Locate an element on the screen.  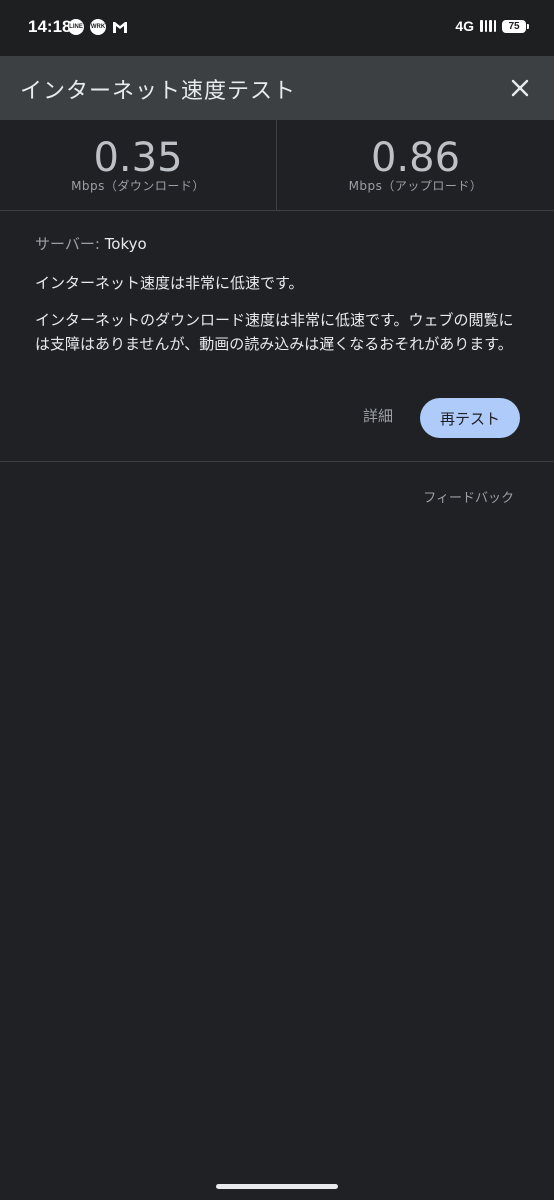
download-speed: 0.35 Mbps（ダウンロード） is located at coordinates (138, 165).